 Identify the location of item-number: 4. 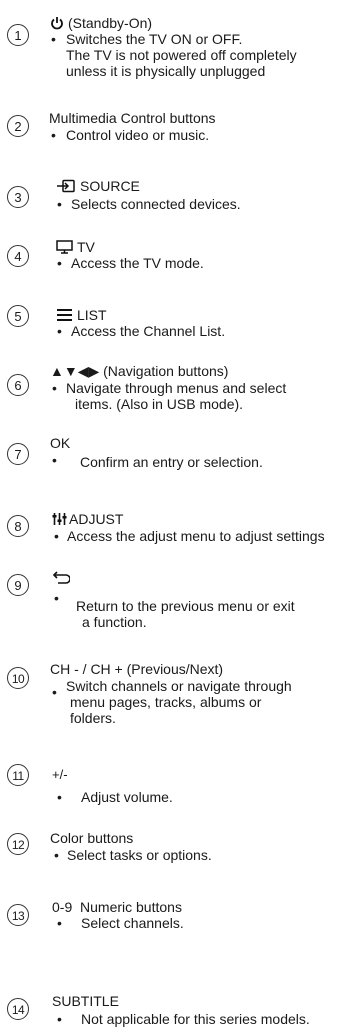
(18, 256).